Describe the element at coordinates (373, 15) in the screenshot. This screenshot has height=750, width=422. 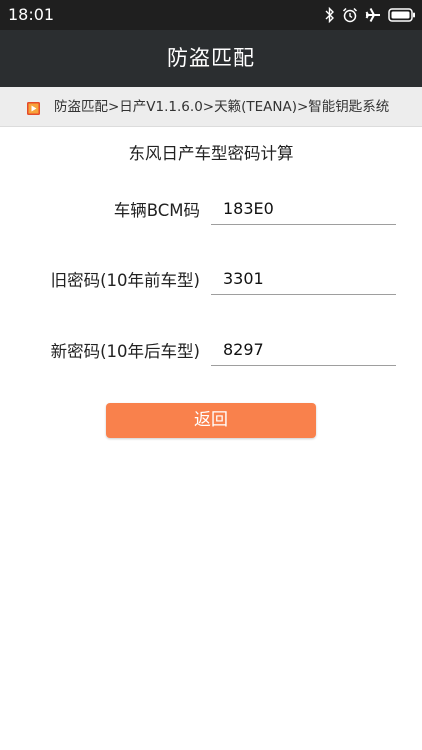
I see `airplane-icon` at that location.